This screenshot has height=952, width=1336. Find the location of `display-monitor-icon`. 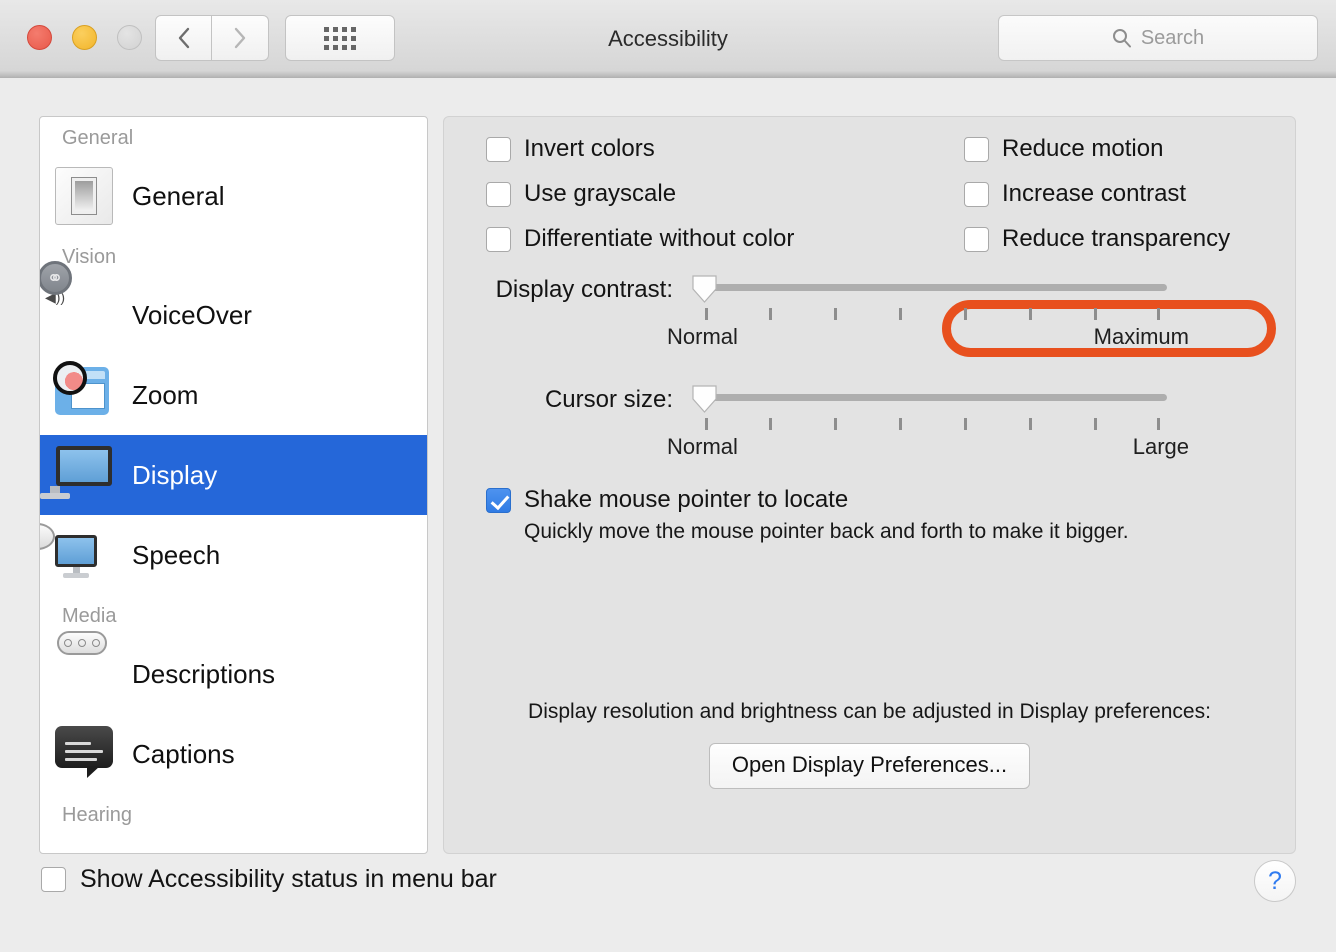

display-monitor-icon is located at coordinates (78, 475).